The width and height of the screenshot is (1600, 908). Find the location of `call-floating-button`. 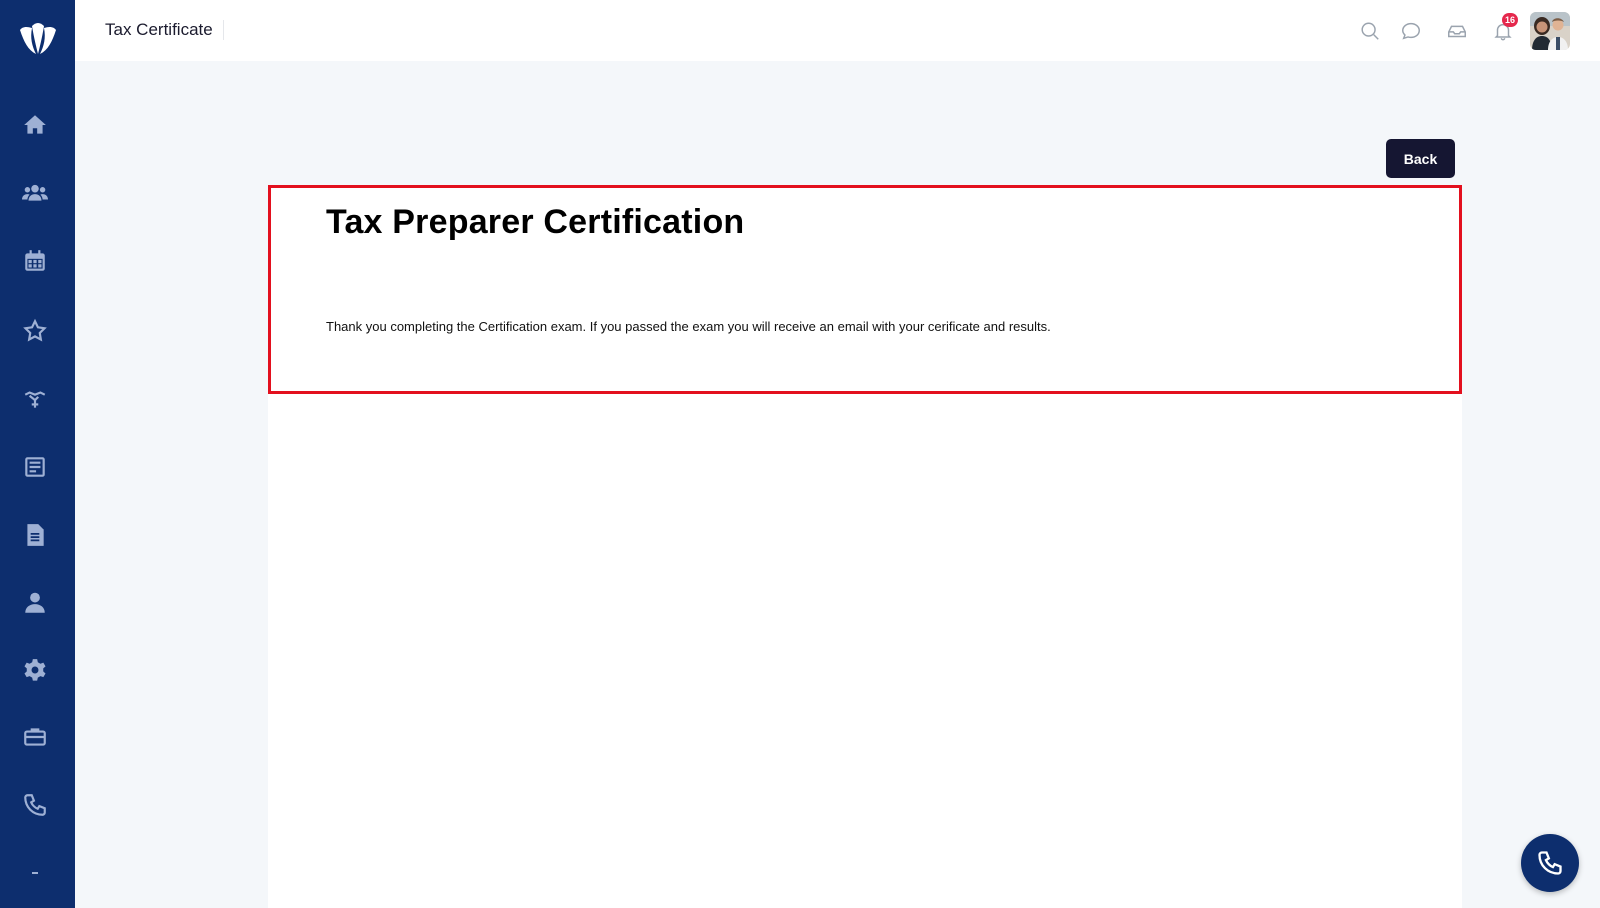

call-floating-button is located at coordinates (1550, 863).